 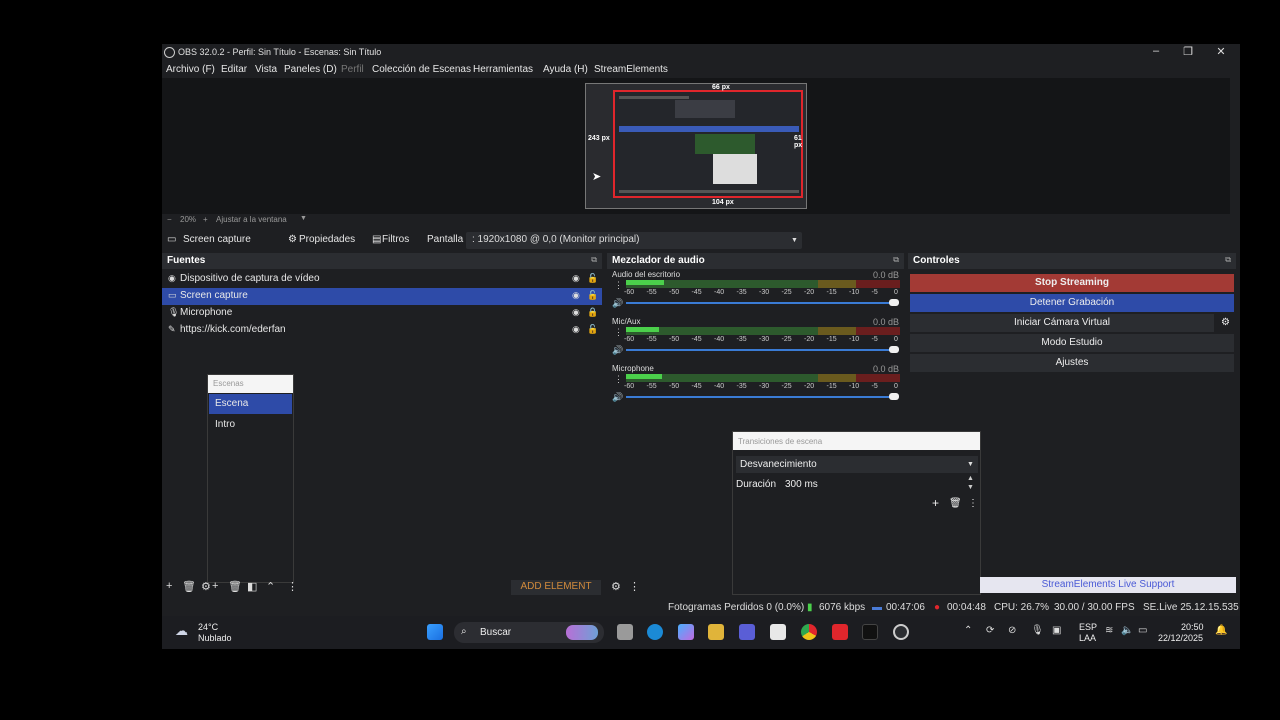 I want to click on source-item: 🎙 Microphone ◉ 🔒, so click(x=382, y=313).